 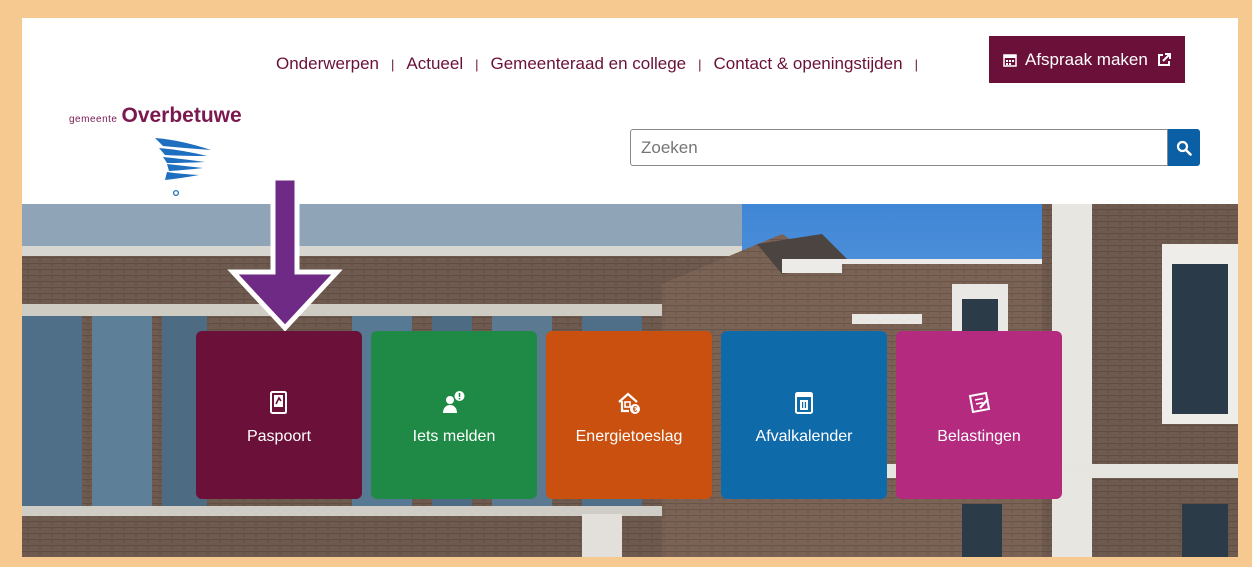 What do you see at coordinates (183, 167) in the screenshot?
I see `logo-emblem-icon` at bounding box center [183, 167].